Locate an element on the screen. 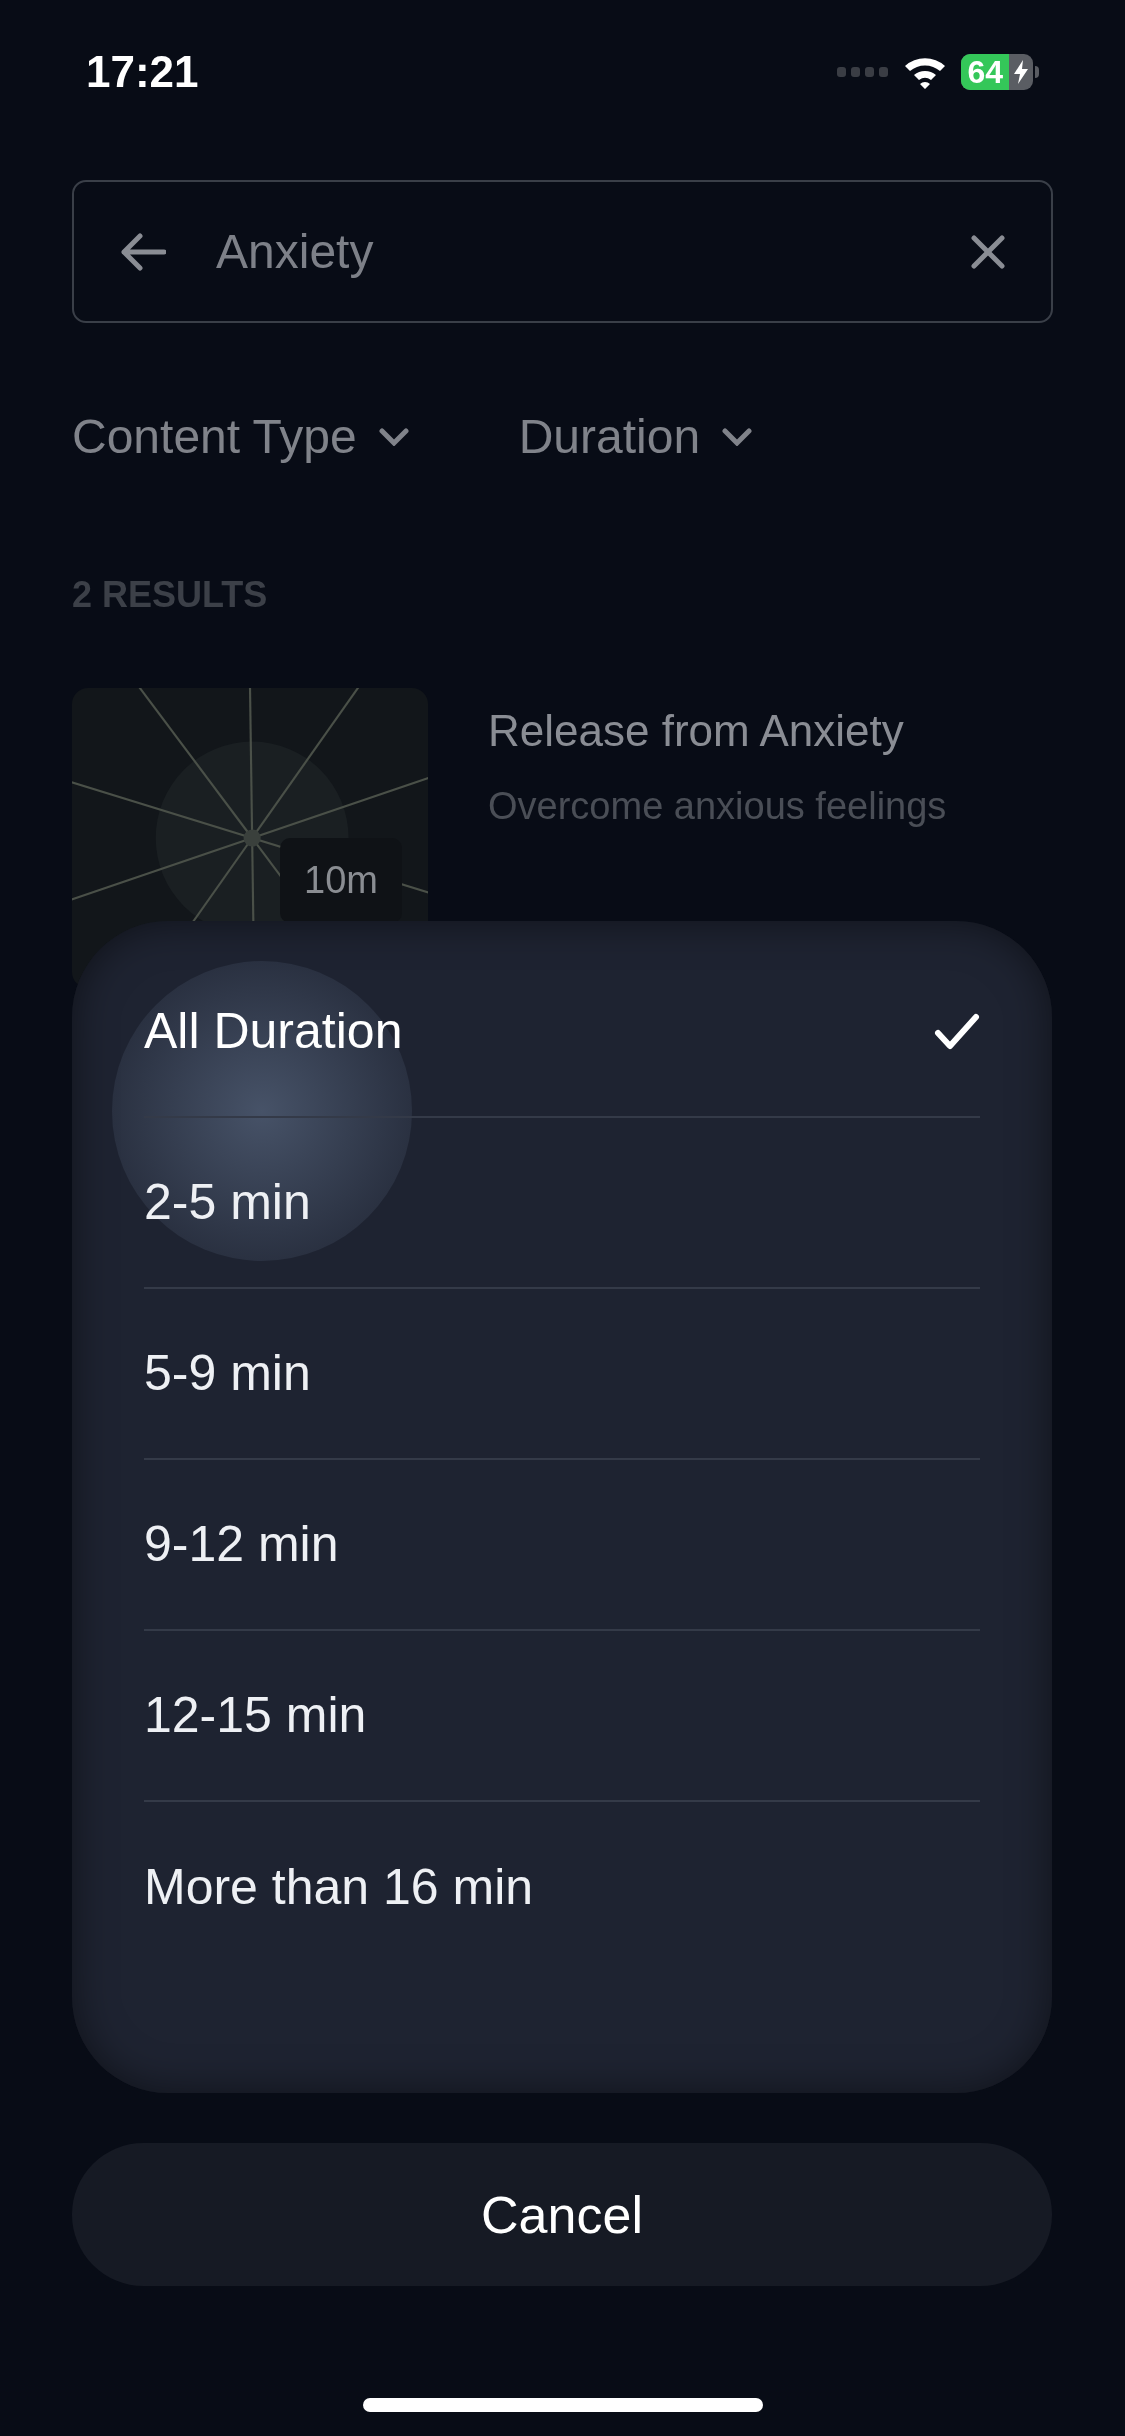  result-subtitle: Overcome anxious feelings is located at coordinates (717, 806).